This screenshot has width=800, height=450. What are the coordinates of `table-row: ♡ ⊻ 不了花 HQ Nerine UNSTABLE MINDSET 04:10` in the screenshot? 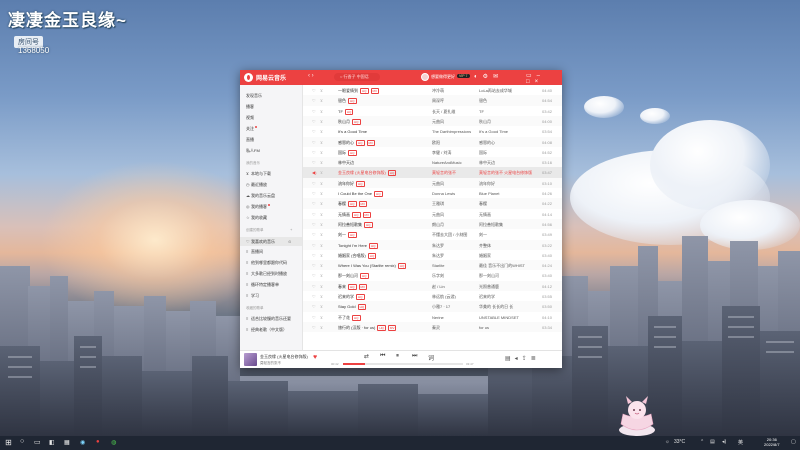 It's located at (432, 317).